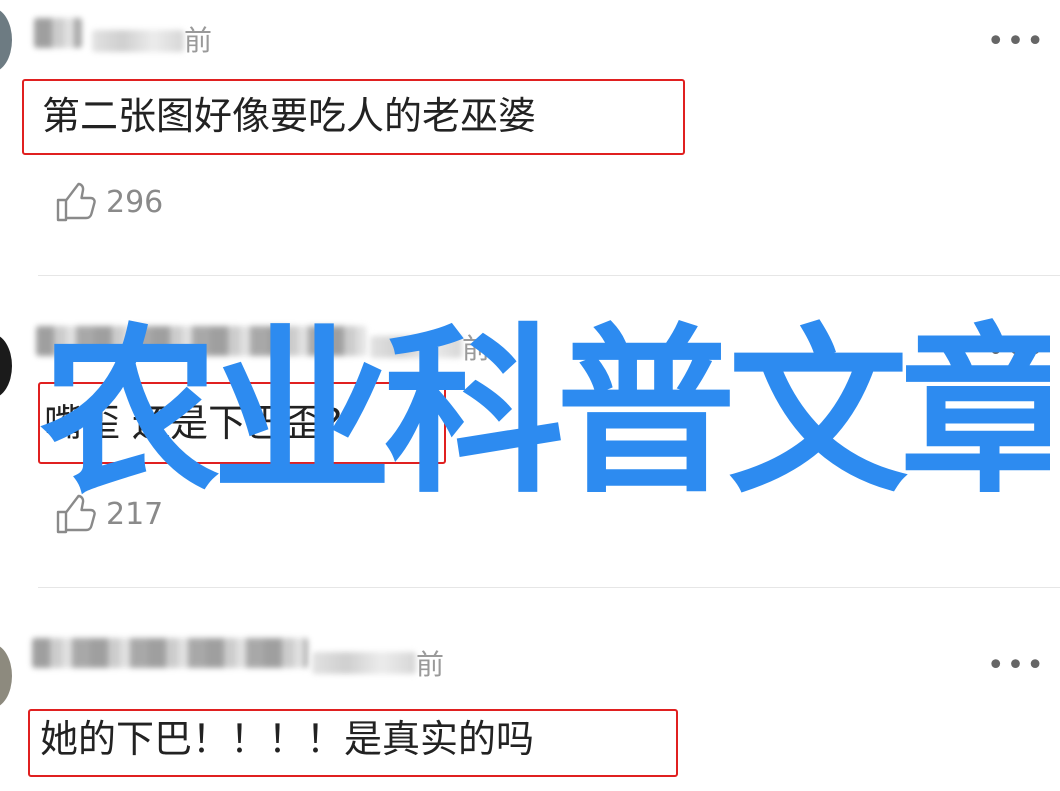 The height and width of the screenshot is (791, 1060). What do you see at coordinates (287, 739) in the screenshot?
I see `comment-text: 她的下巴！！！！是真实的吗` at bounding box center [287, 739].